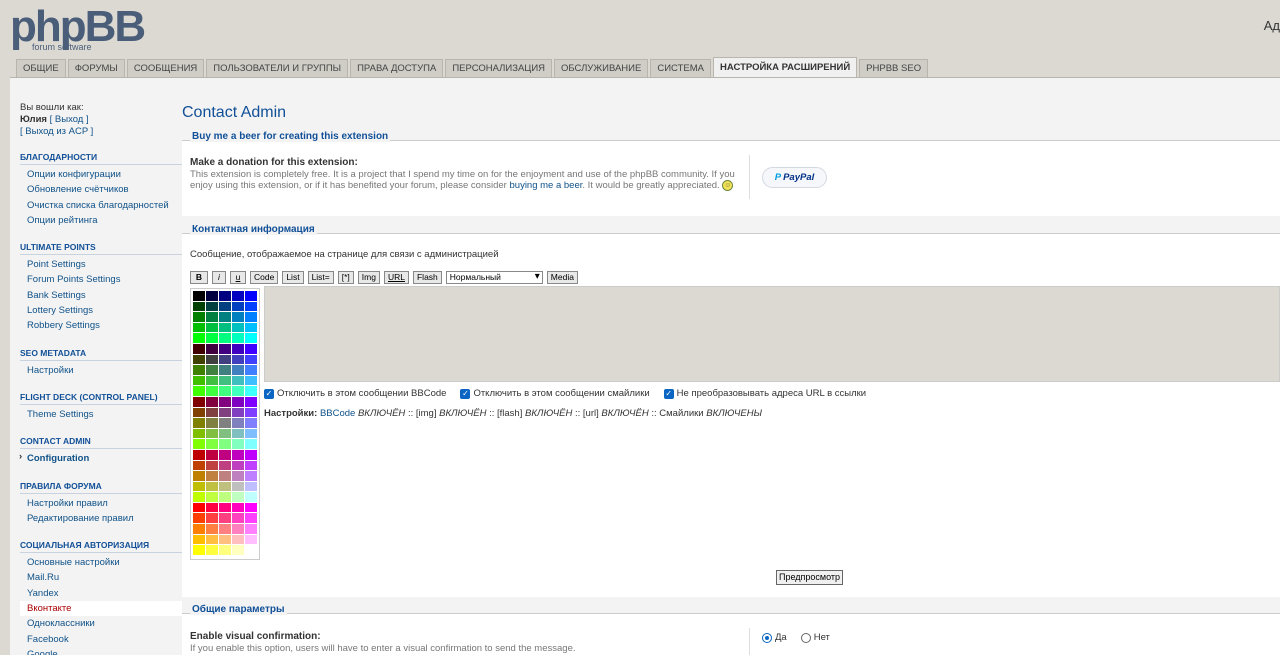 Image resolution: width=1280 pixels, height=655 pixels. I want to click on sidebar-item: Настройки правил, so click(102, 503).